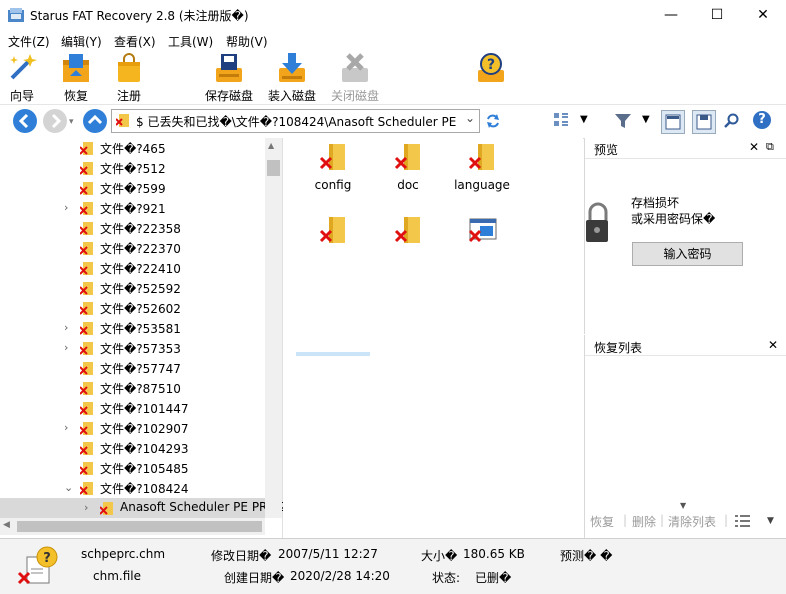 Image resolution: width=786 pixels, height=594 pixels. Describe the element at coordinates (241, 556) in the screenshot. I see `status-modified-label: 修改日期�` at that location.